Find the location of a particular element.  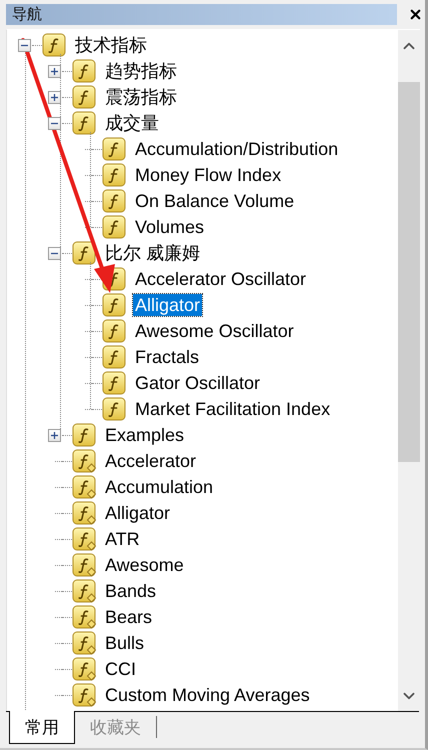

tree-item: Fractals is located at coordinates (167, 357).